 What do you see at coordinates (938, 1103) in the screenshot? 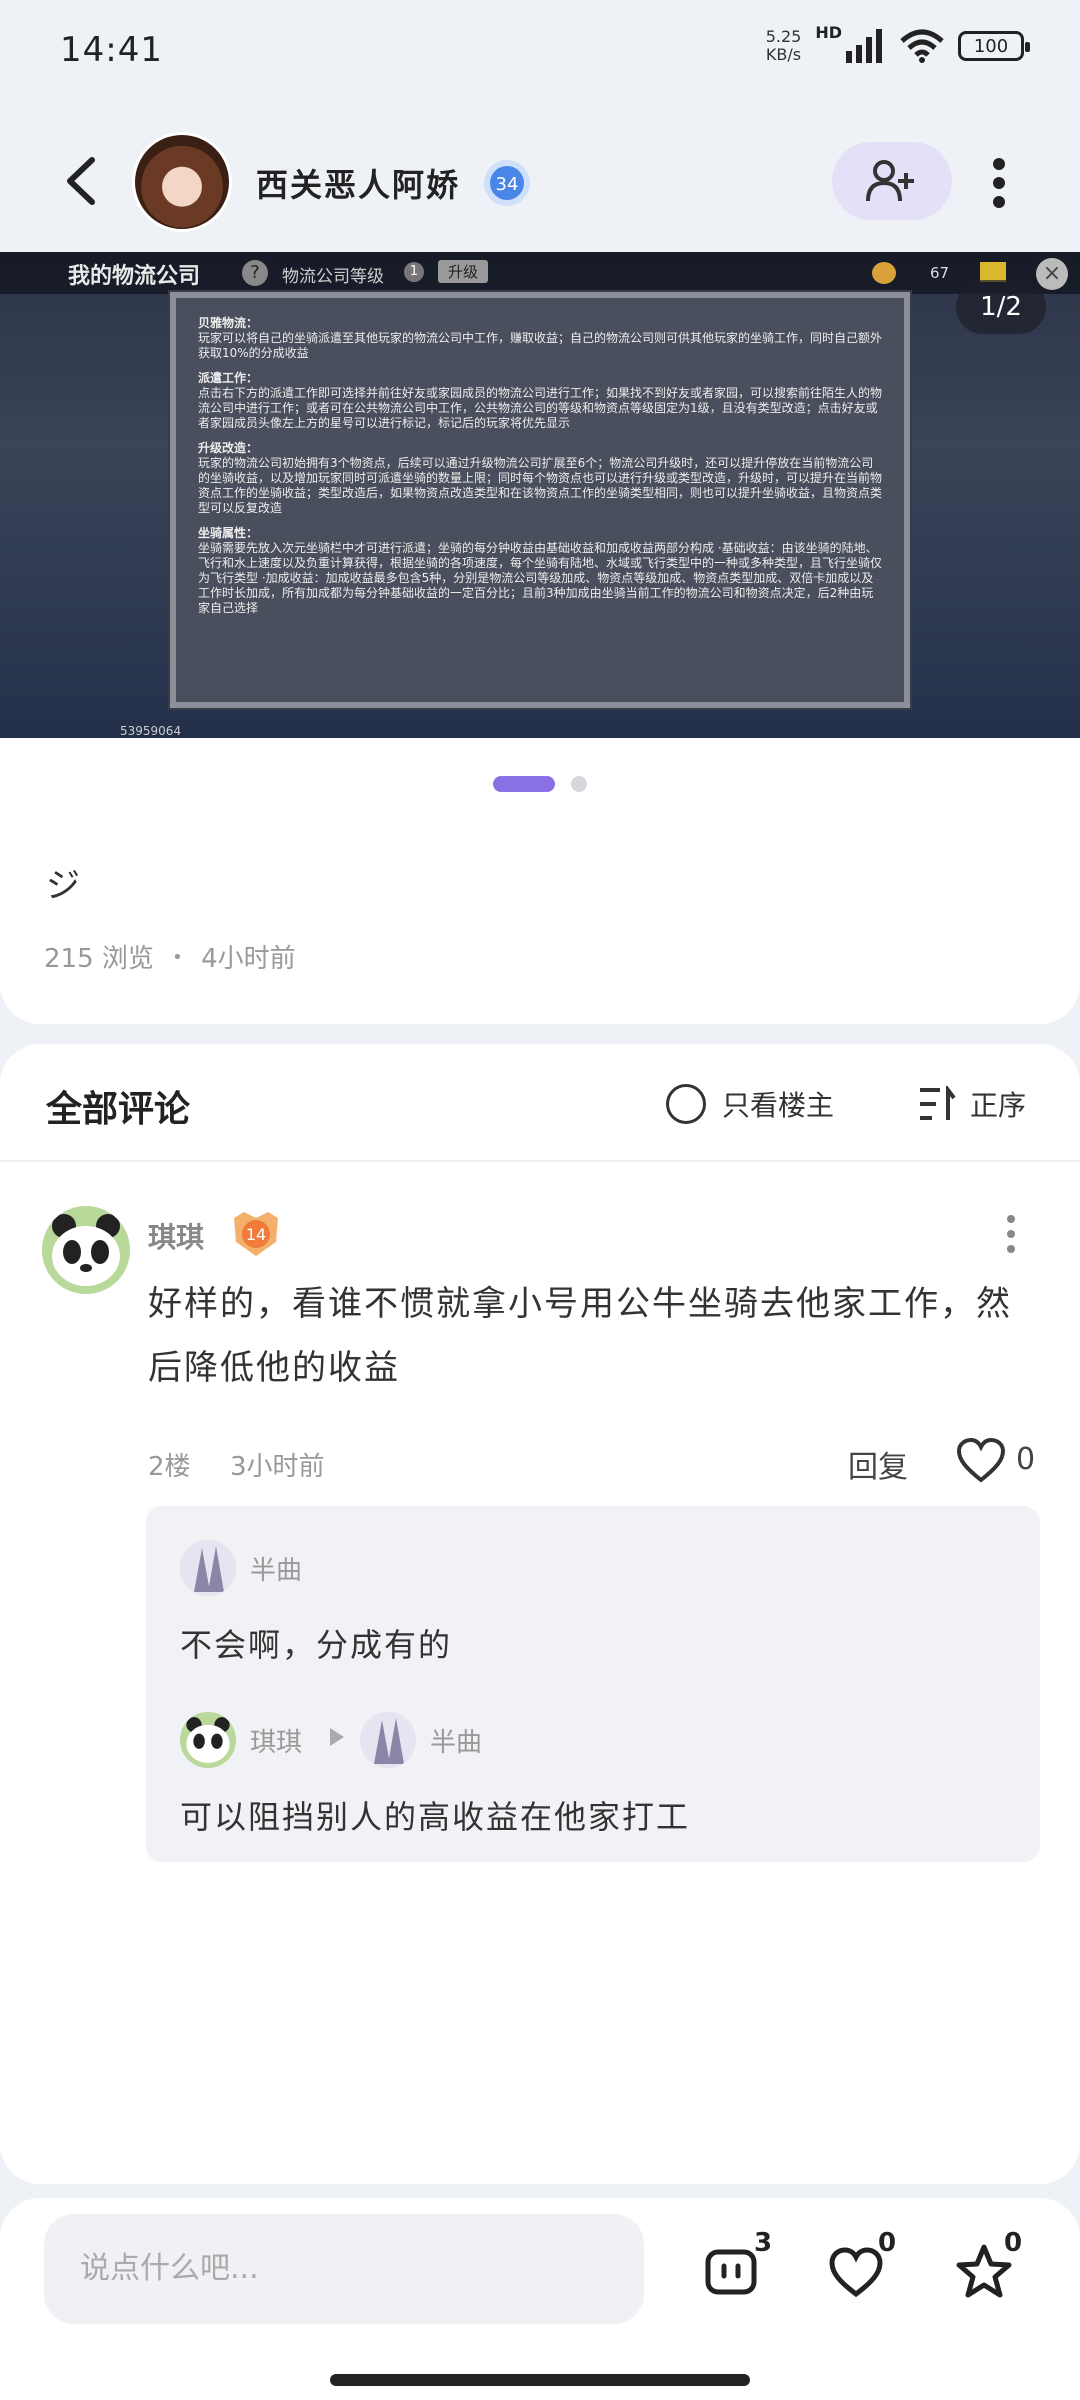
I see `sort-icon` at bounding box center [938, 1103].